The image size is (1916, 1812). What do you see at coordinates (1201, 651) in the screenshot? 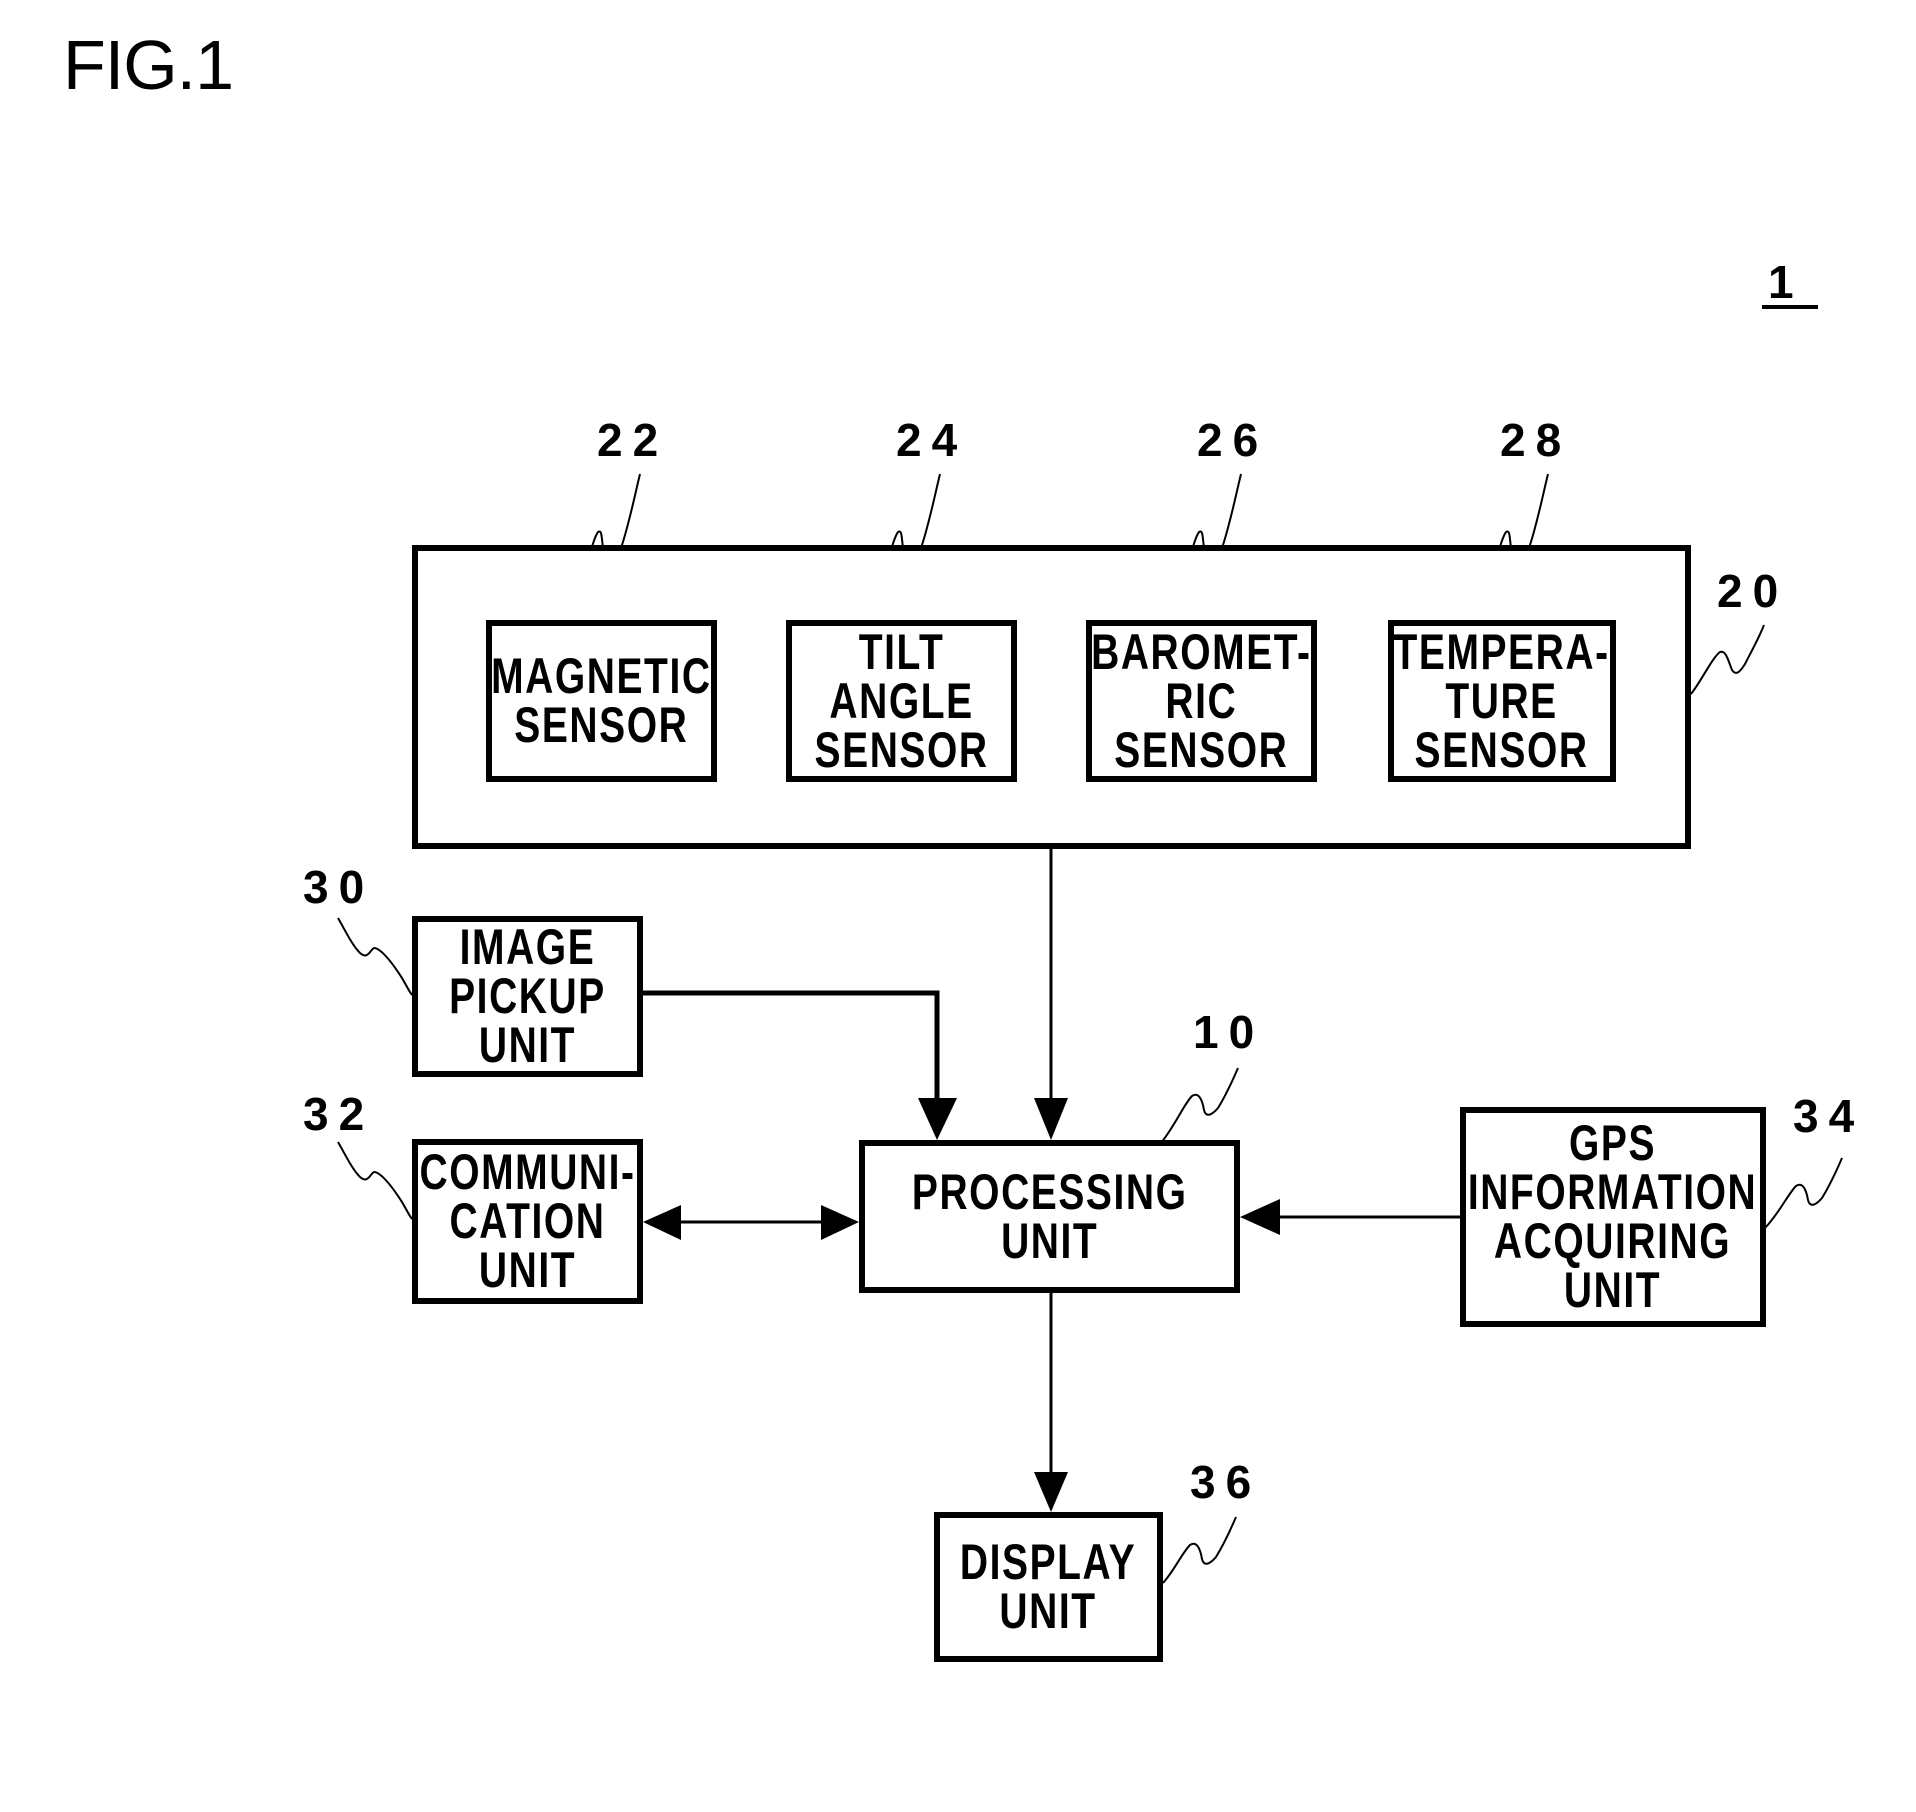
I see `label-line: BAROMET-` at bounding box center [1201, 651].